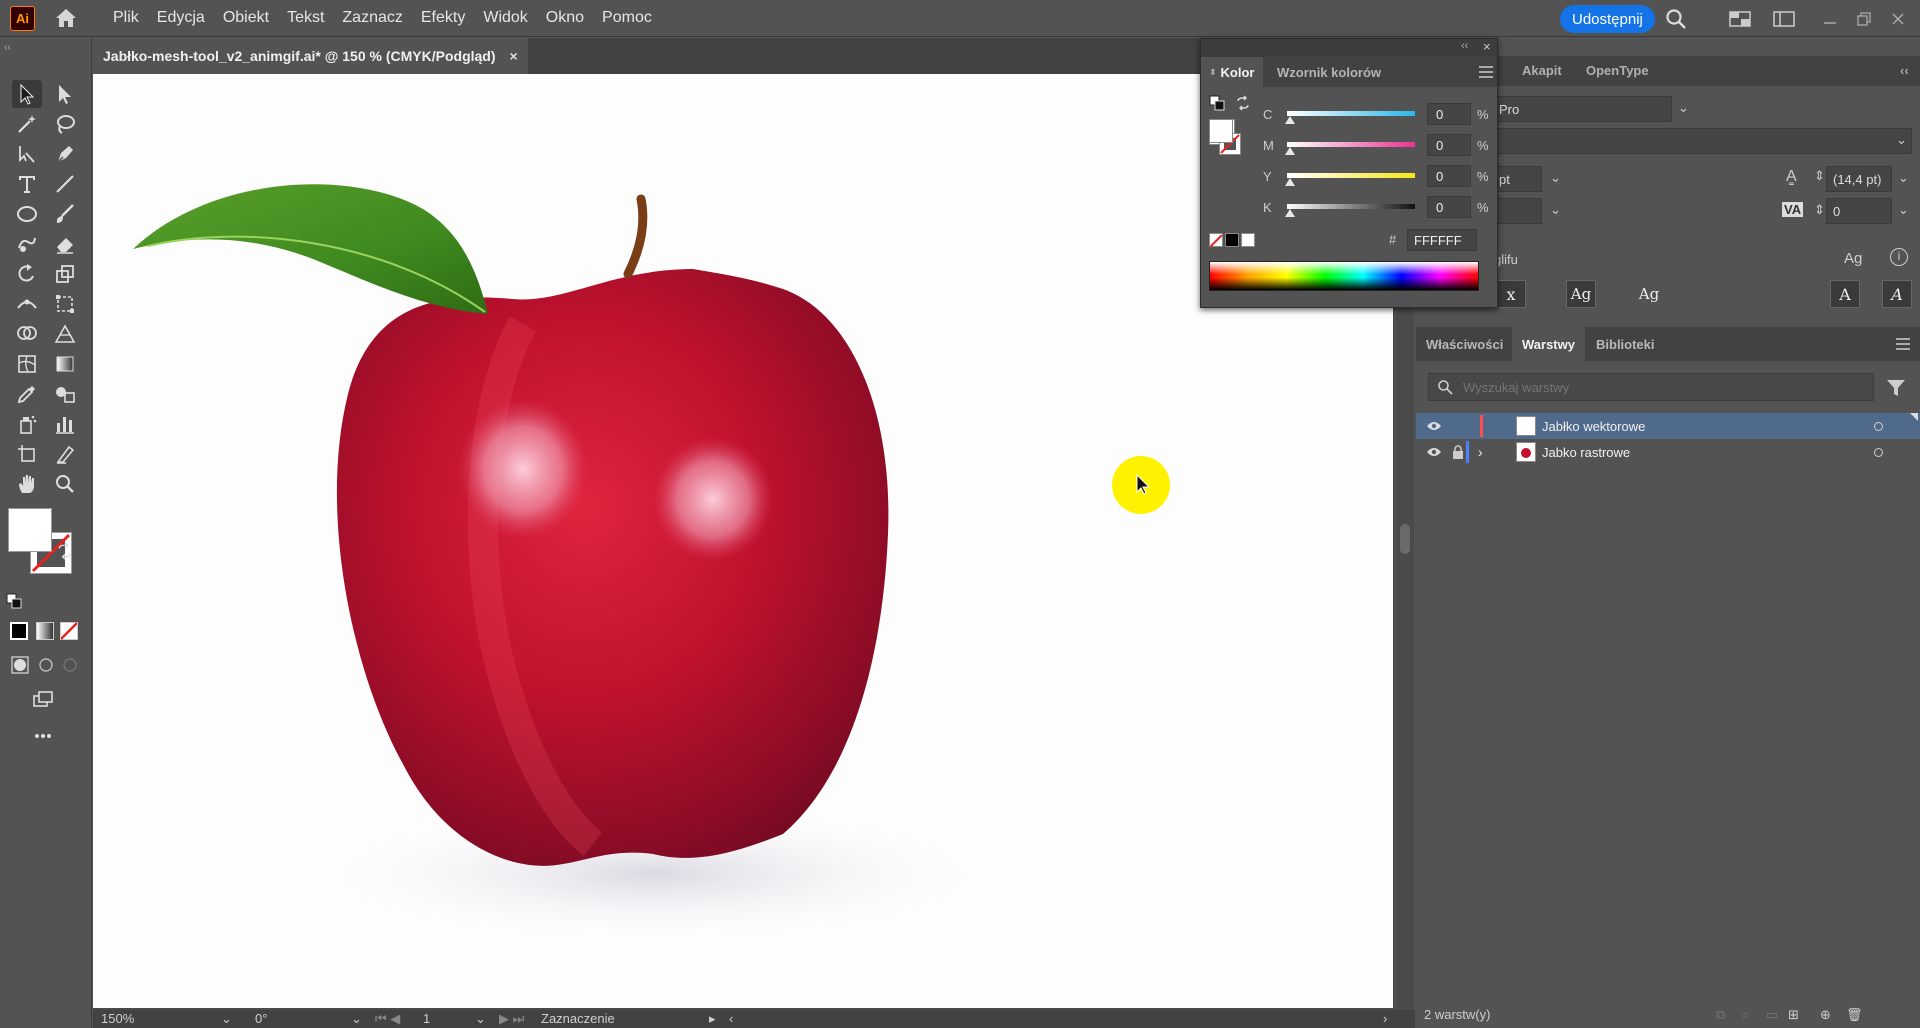 The image size is (1920, 1028). Describe the element at coordinates (1486, 72) in the screenshot. I see `color-panel-menu-icon` at that location.